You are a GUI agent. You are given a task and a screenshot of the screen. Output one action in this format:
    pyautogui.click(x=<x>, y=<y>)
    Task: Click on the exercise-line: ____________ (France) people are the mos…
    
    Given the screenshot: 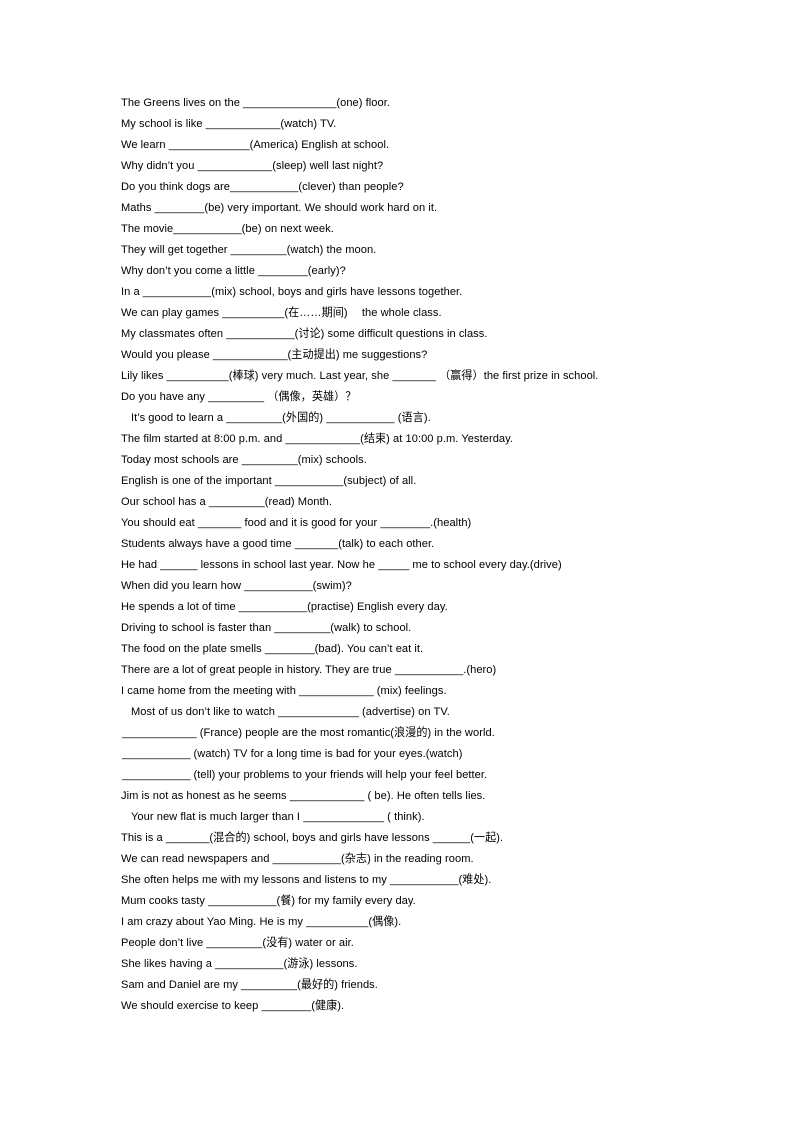 What is the action you would take?
    pyautogui.click(x=308, y=733)
    